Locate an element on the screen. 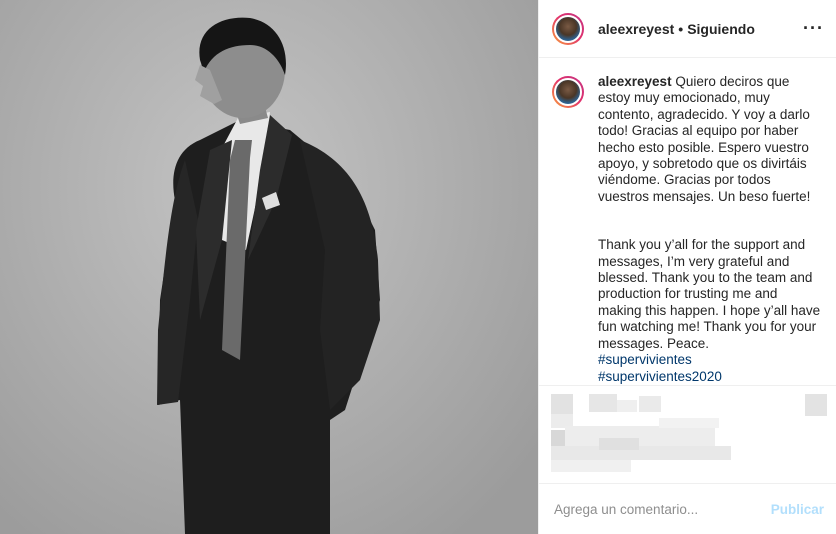 This screenshot has height=534, width=836. following-button: Siguiendo is located at coordinates (721, 29).